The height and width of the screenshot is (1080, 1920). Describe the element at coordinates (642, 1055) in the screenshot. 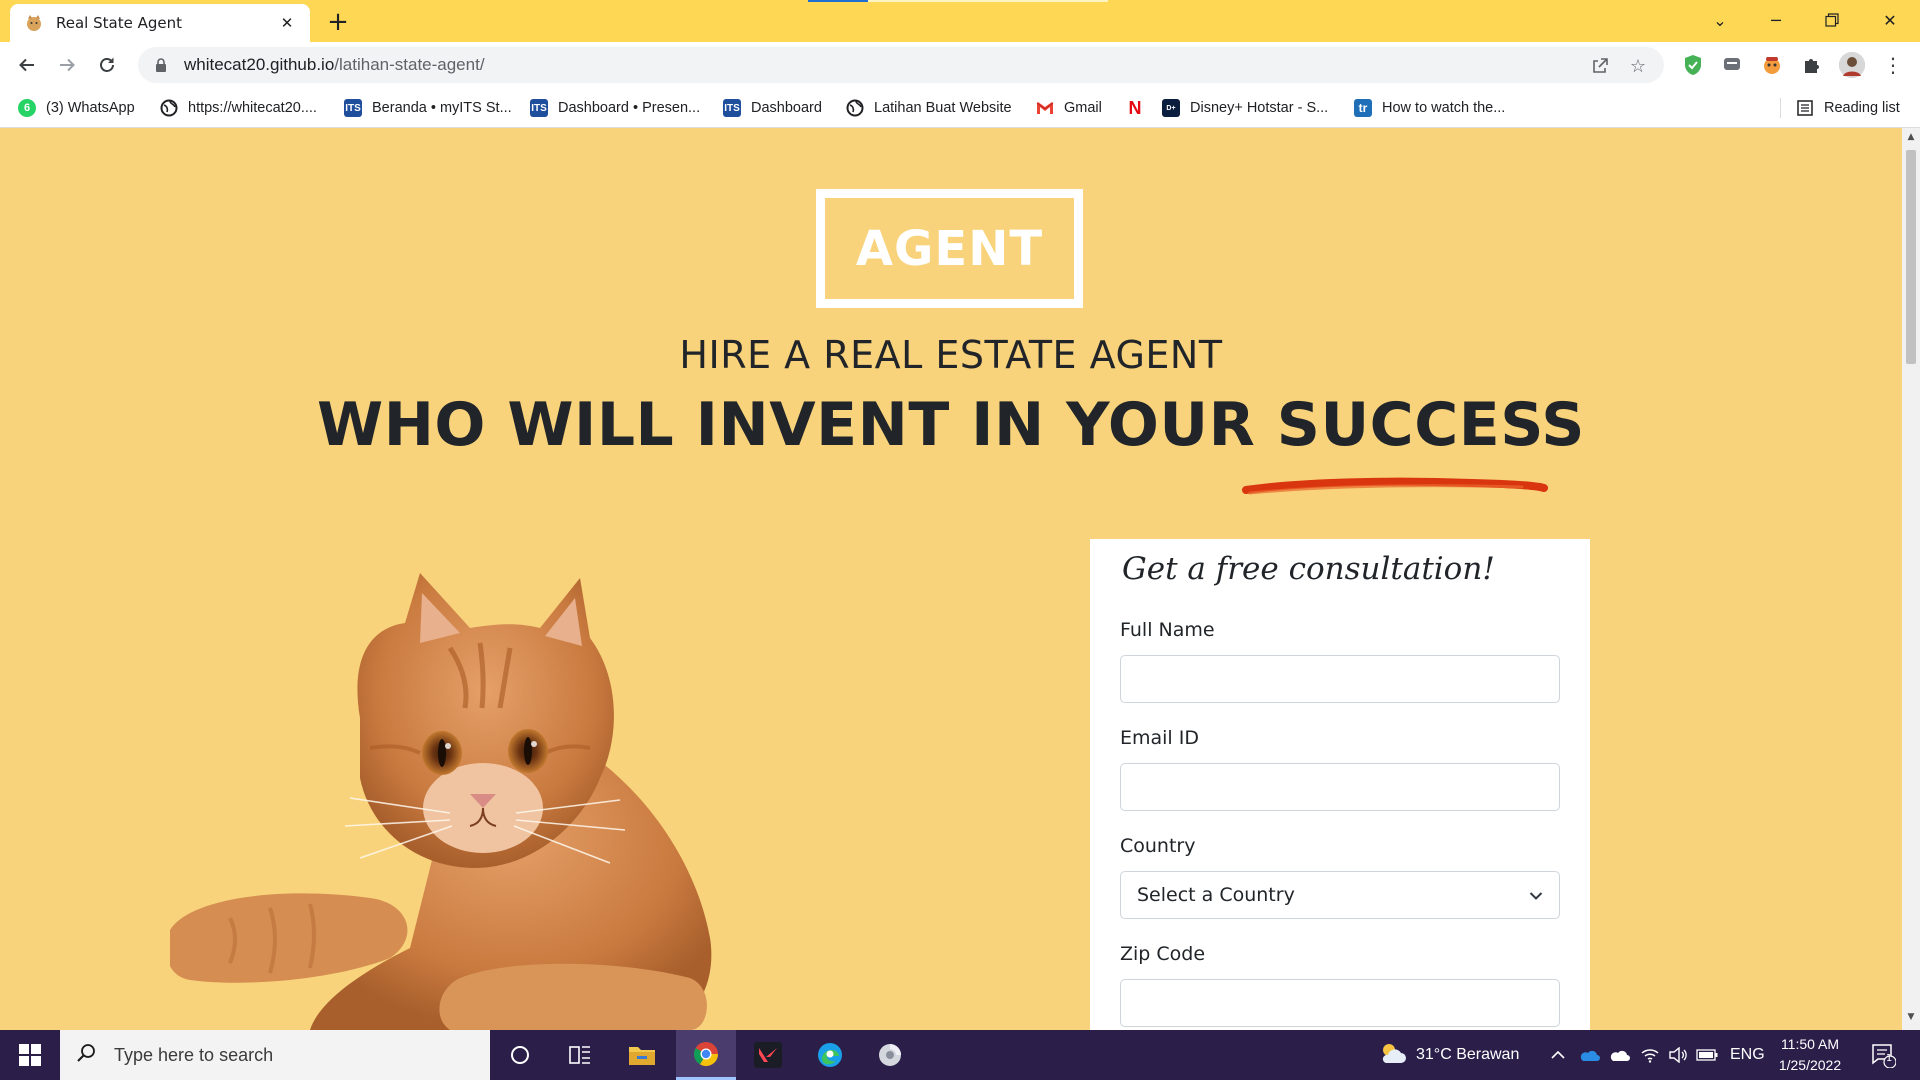

I see `file-explorer-icon` at that location.